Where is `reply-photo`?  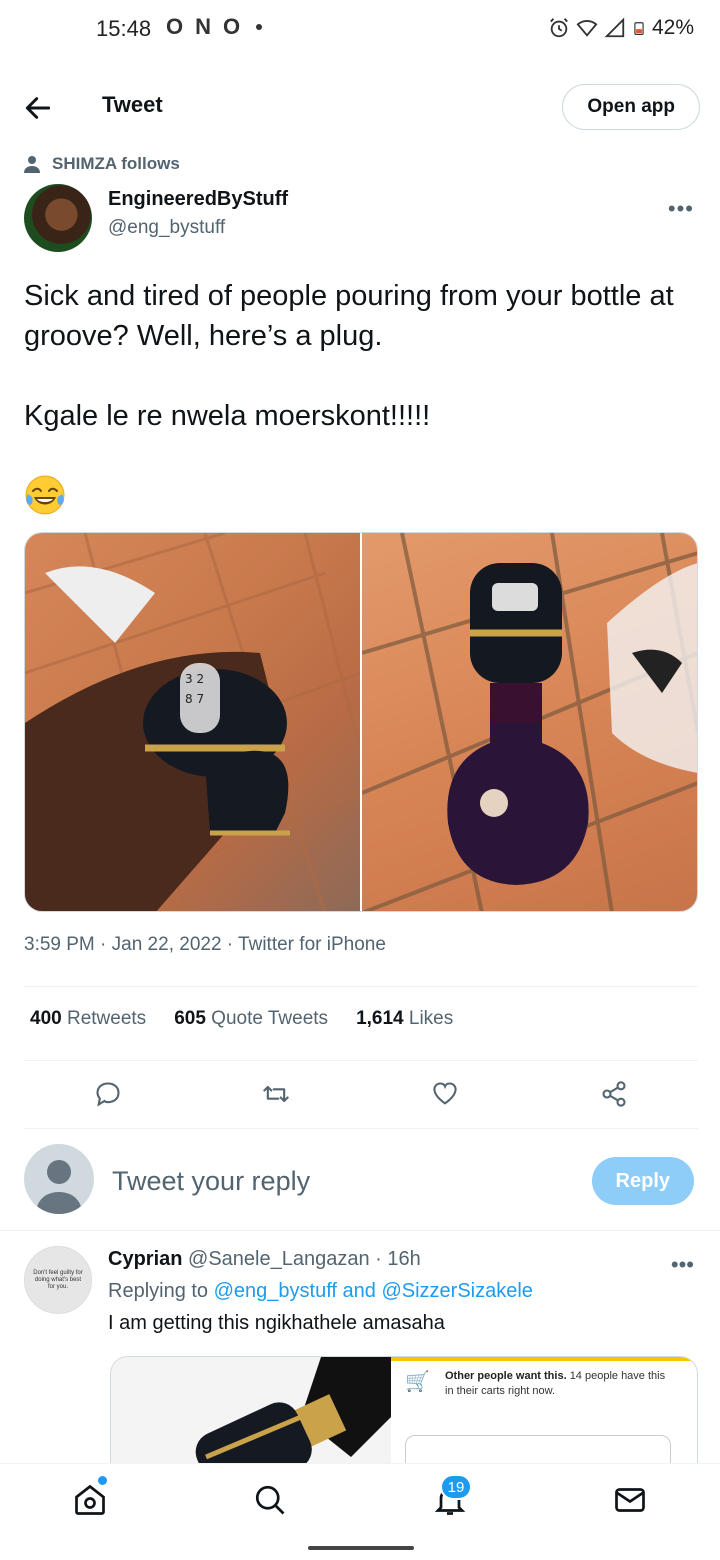
reply-photo is located at coordinates (251, 1416).